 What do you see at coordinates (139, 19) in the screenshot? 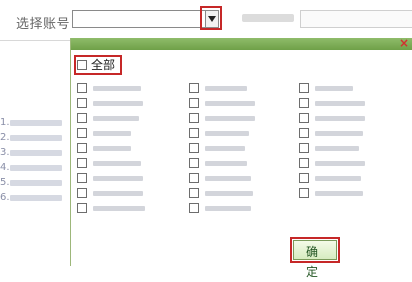
I see `account-input` at bounding box center [139, 19].